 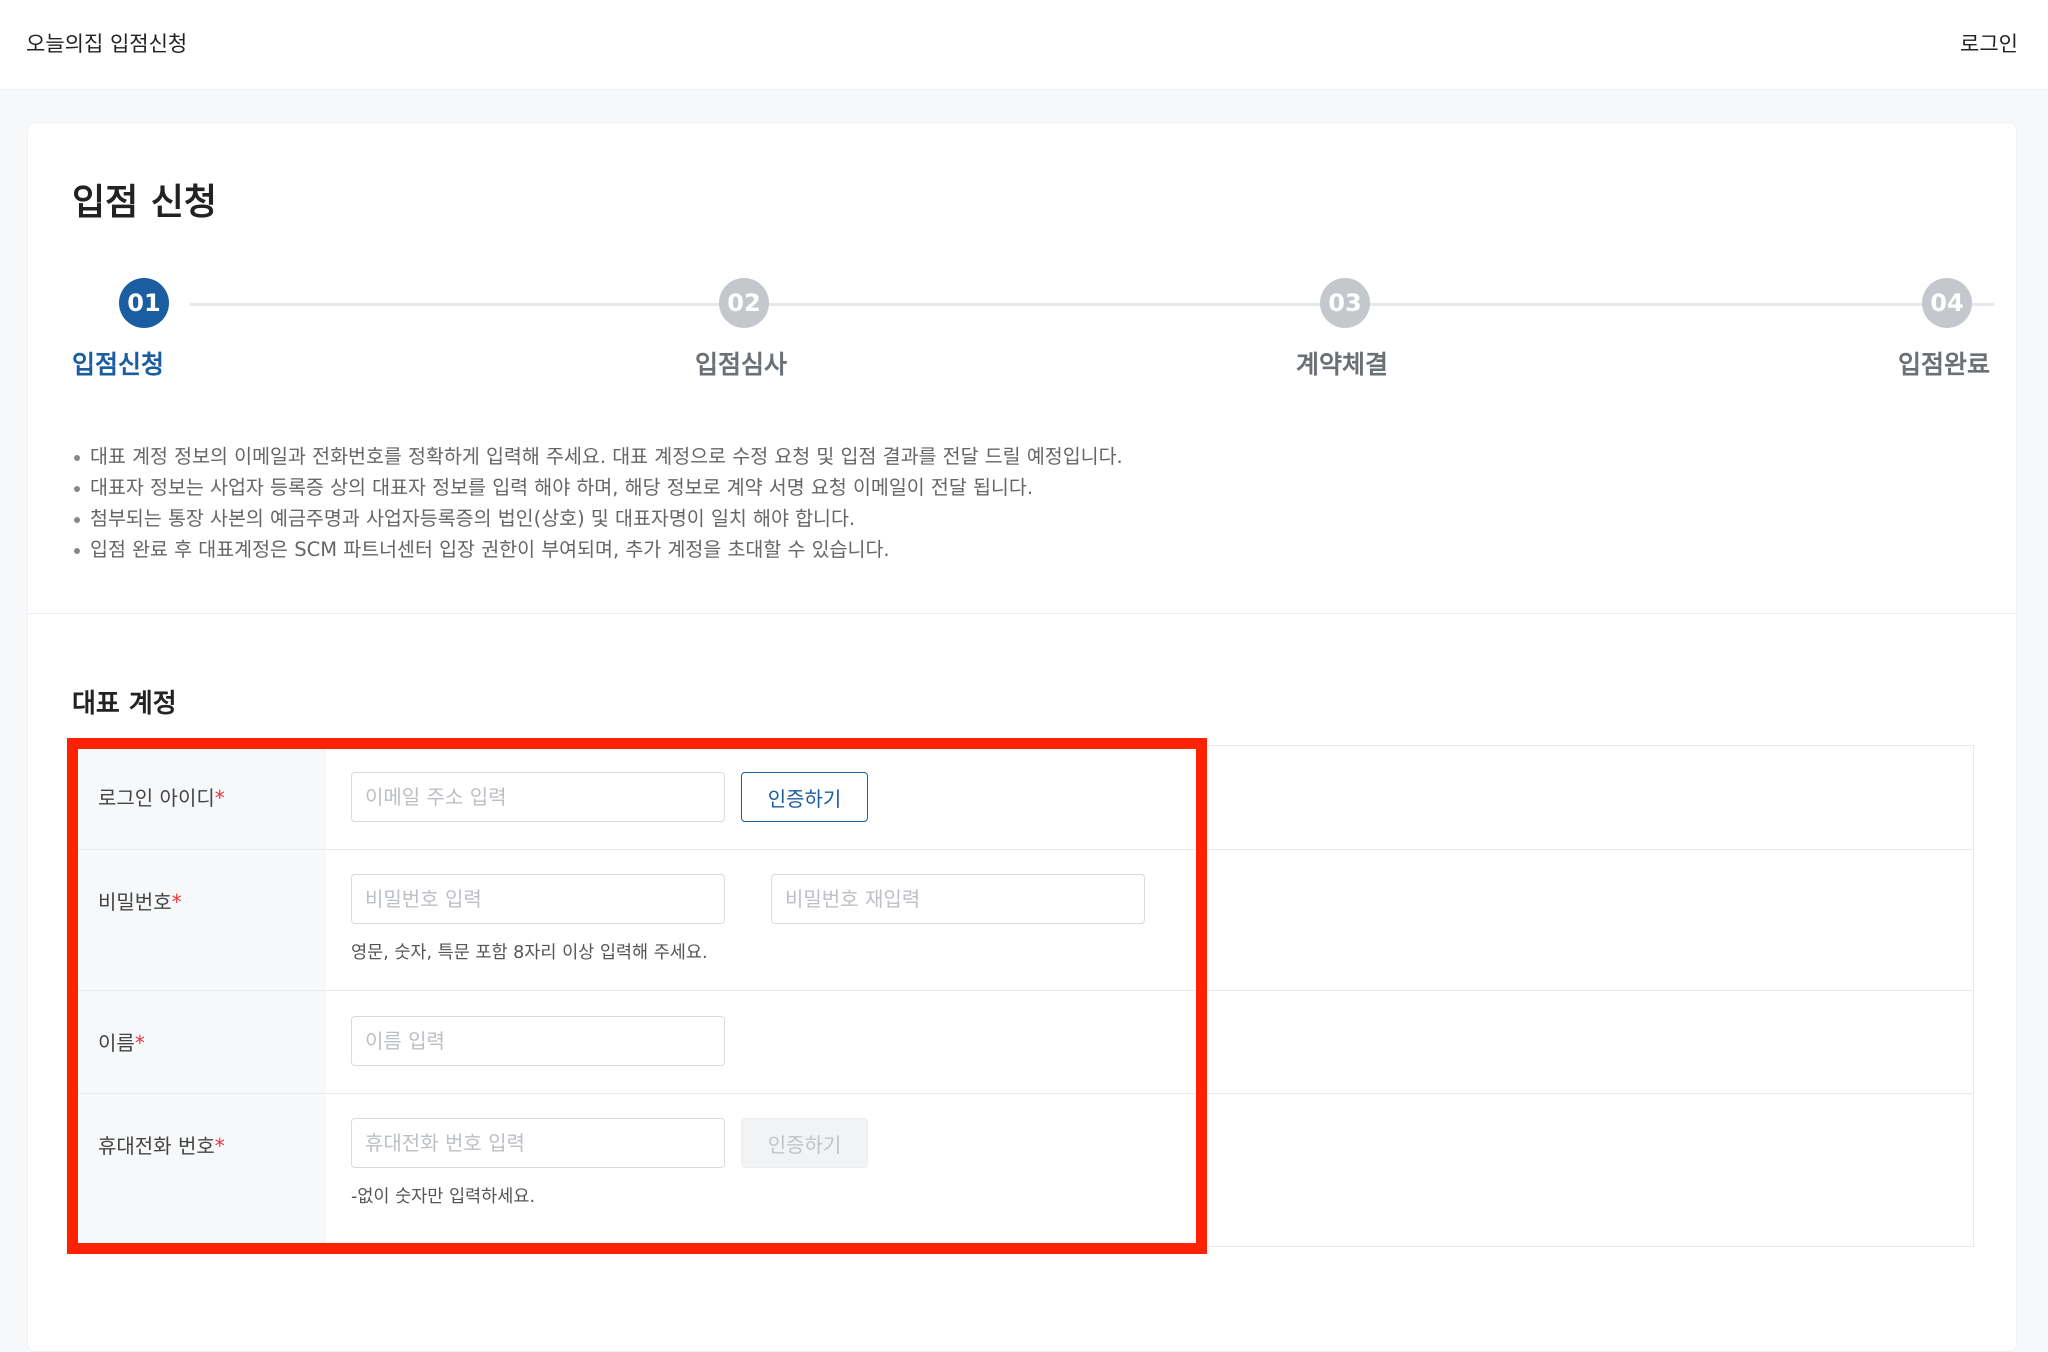 I want to click on field-label: 로그인 아이디*, so click(x=199, y=797).